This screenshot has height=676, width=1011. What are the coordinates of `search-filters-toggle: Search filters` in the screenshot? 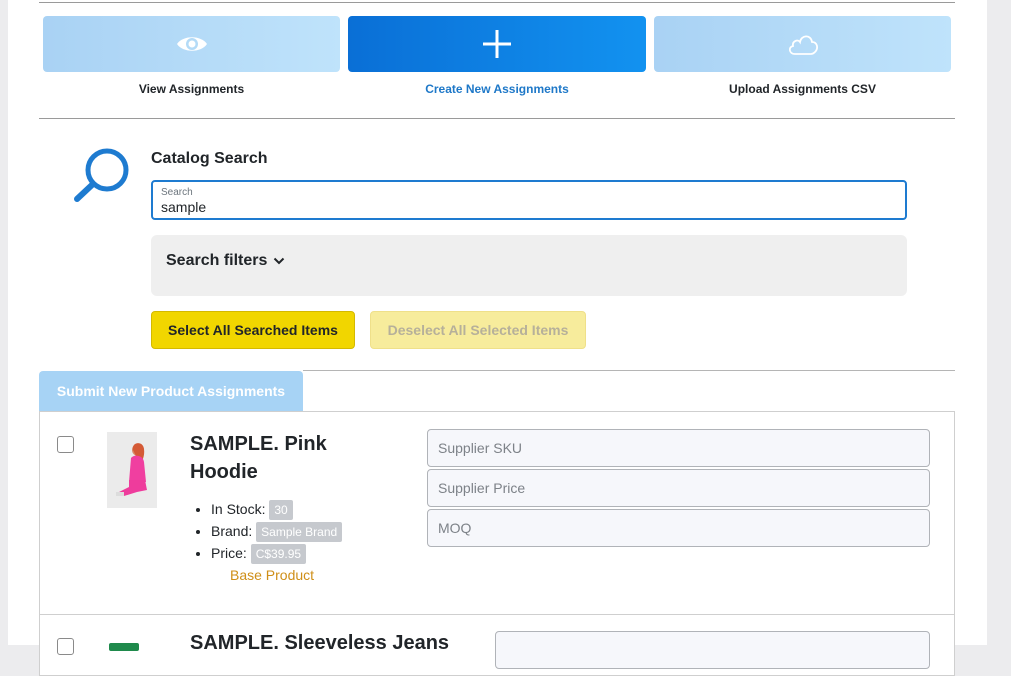 It's located at (225, 261).